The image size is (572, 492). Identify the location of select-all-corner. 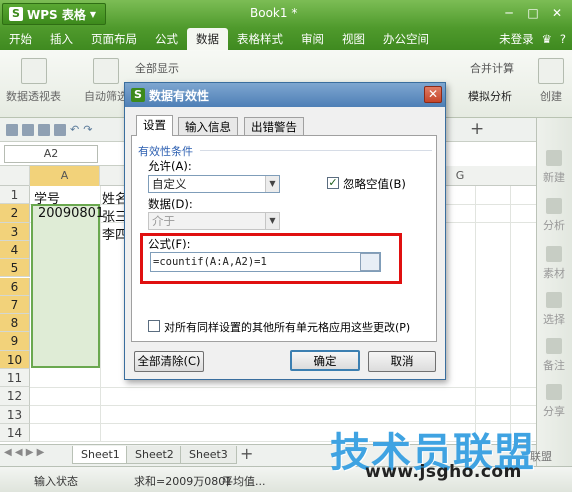
(15, 176).